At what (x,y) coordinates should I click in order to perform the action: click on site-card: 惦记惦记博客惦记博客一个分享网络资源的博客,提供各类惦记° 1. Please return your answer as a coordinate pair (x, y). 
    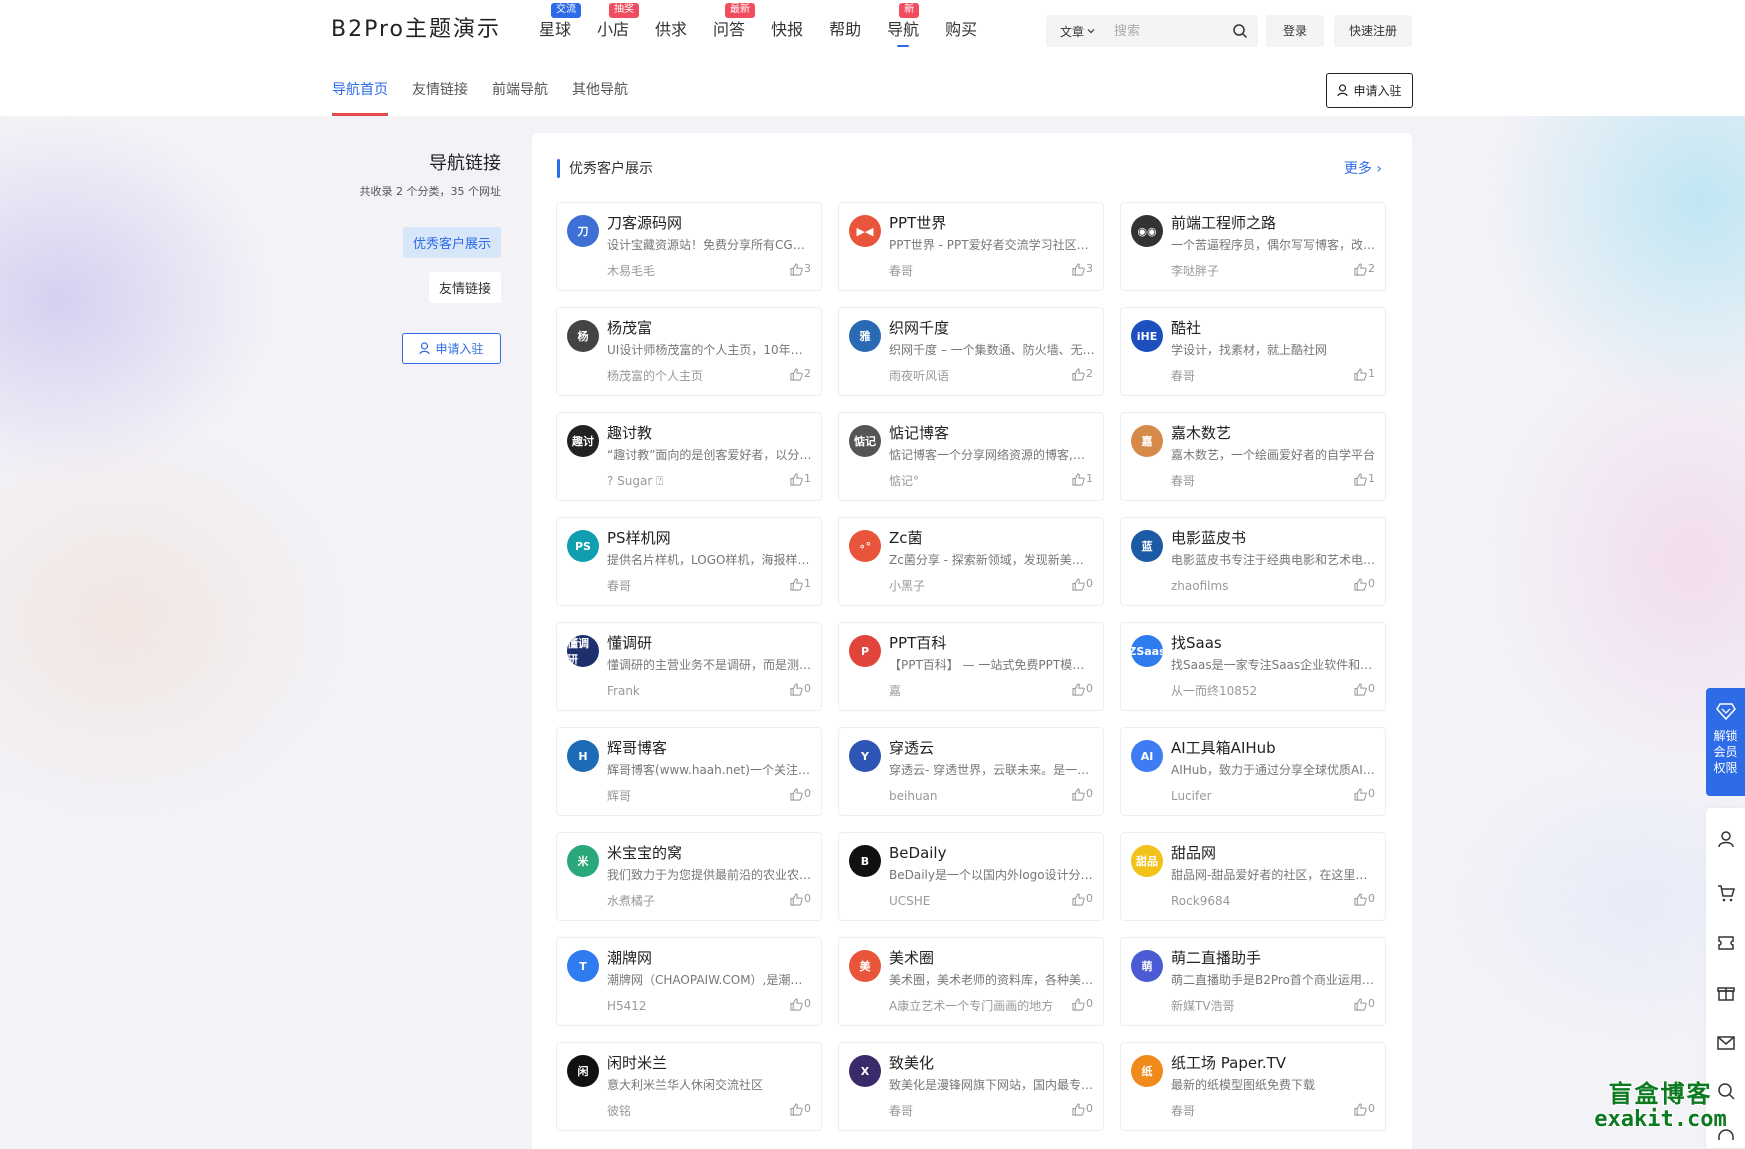
    Looking at the image, I should click on (971, 456).